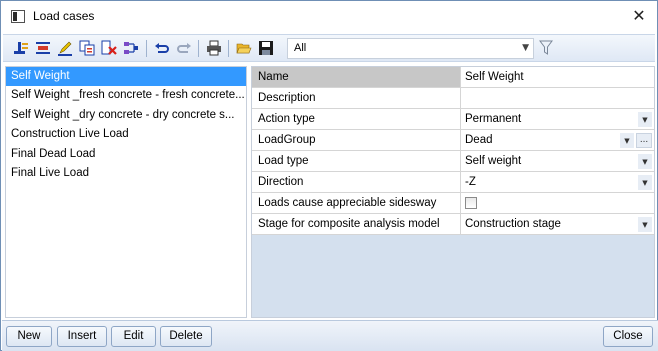  What do you see at coordinates (493, 161) in the screenshot?
I see `load-type-value: Self weight` at bounding box center [493, 161].